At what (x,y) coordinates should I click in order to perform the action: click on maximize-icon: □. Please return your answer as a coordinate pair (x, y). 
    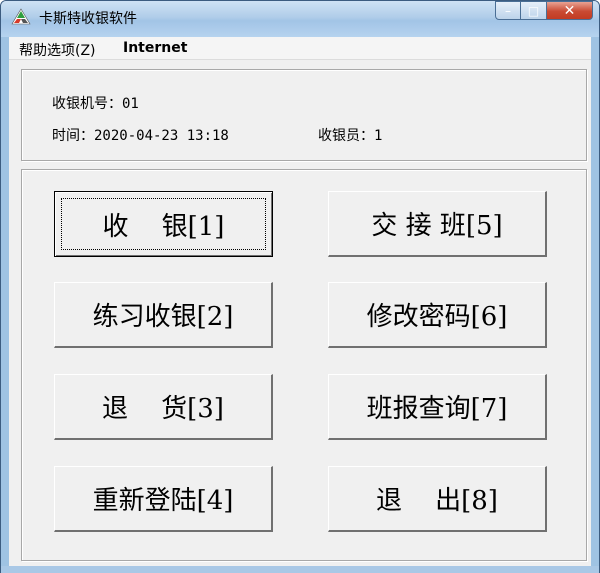
    Looking at the image, I should click on (533, 10).